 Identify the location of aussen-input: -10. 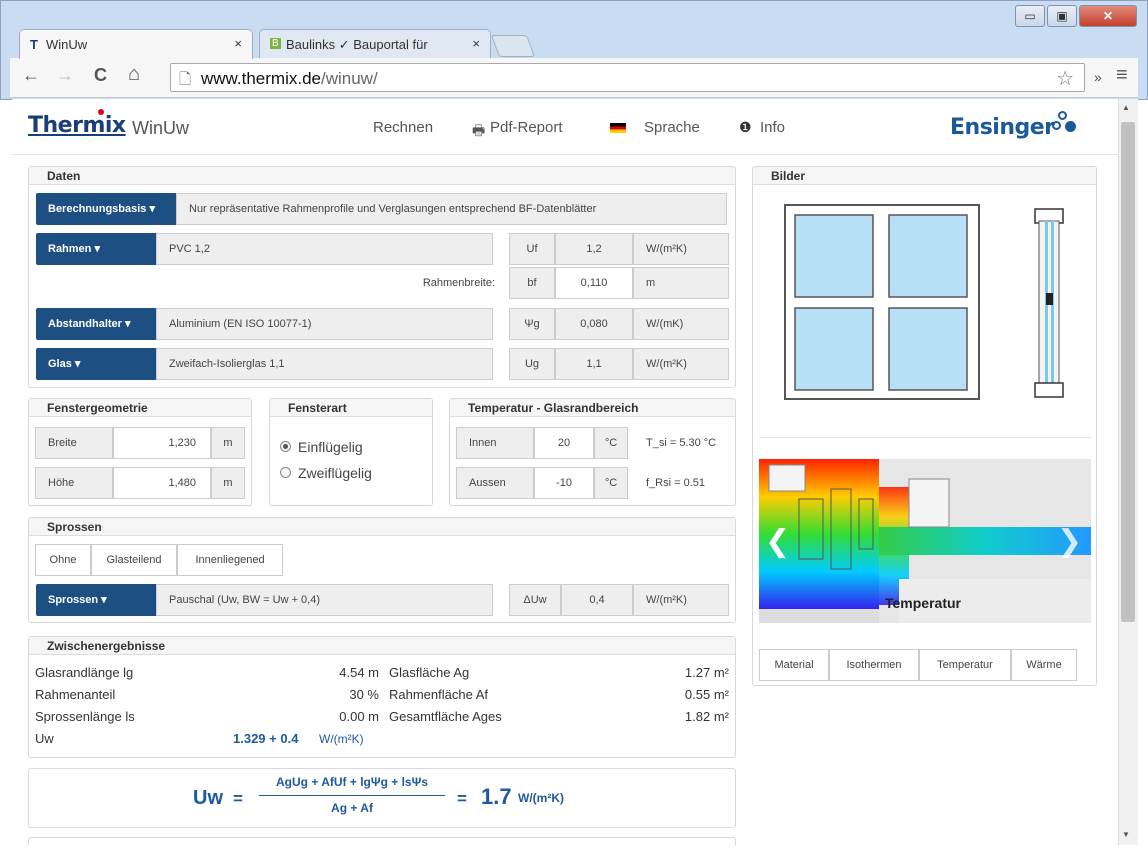
(564, 483).